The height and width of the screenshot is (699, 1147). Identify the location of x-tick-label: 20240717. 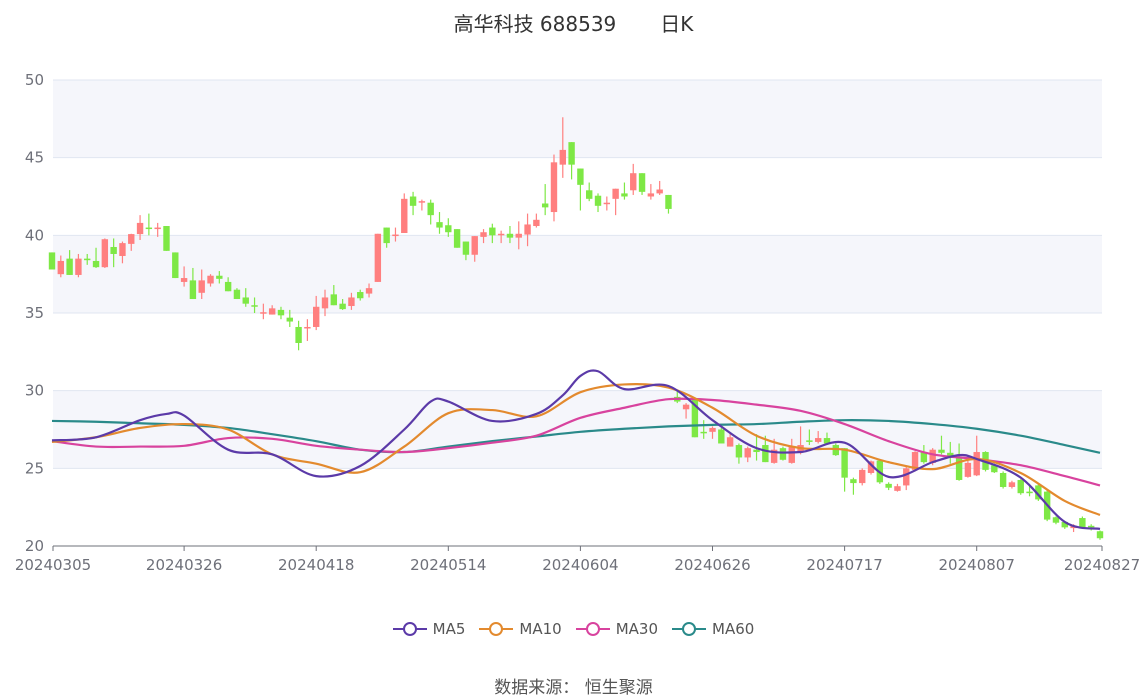
(844, 565).